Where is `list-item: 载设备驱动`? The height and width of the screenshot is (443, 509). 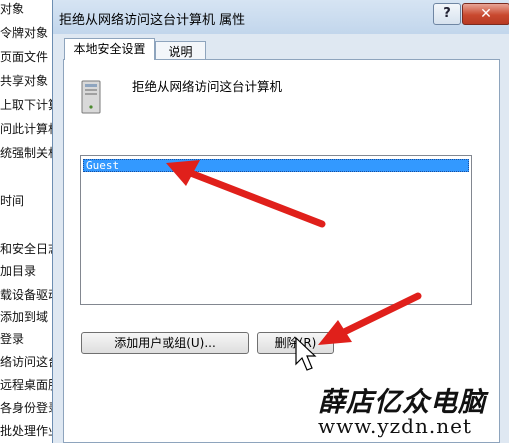
list-item: 载设备驱动 is located at coordinates (29, 295).